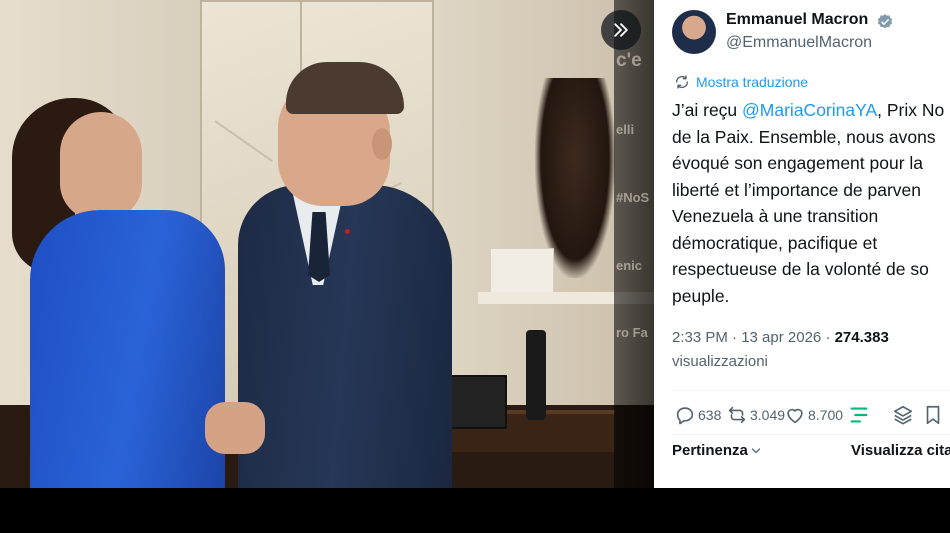  I want to click on views-label: visualizzazioni, so click(720, 361).